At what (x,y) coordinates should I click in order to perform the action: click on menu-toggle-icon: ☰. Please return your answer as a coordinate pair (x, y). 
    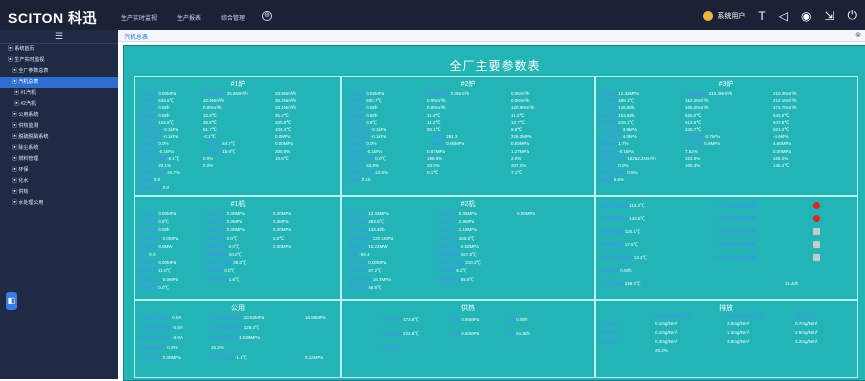
    Looking at the image, I should click on (59, 37).